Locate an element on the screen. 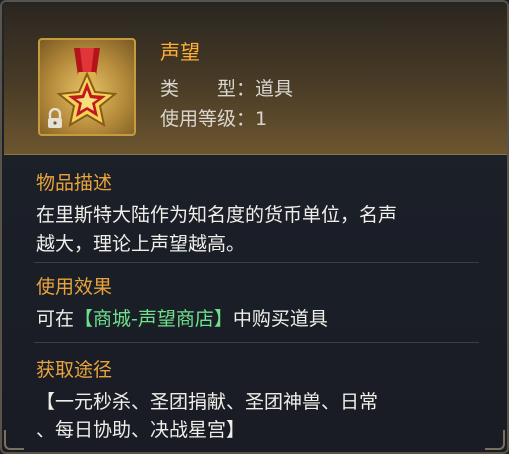 This screenshot has width=509, height=454. effect-suffix: 中购买道具 is located at coordinates (280, 319).